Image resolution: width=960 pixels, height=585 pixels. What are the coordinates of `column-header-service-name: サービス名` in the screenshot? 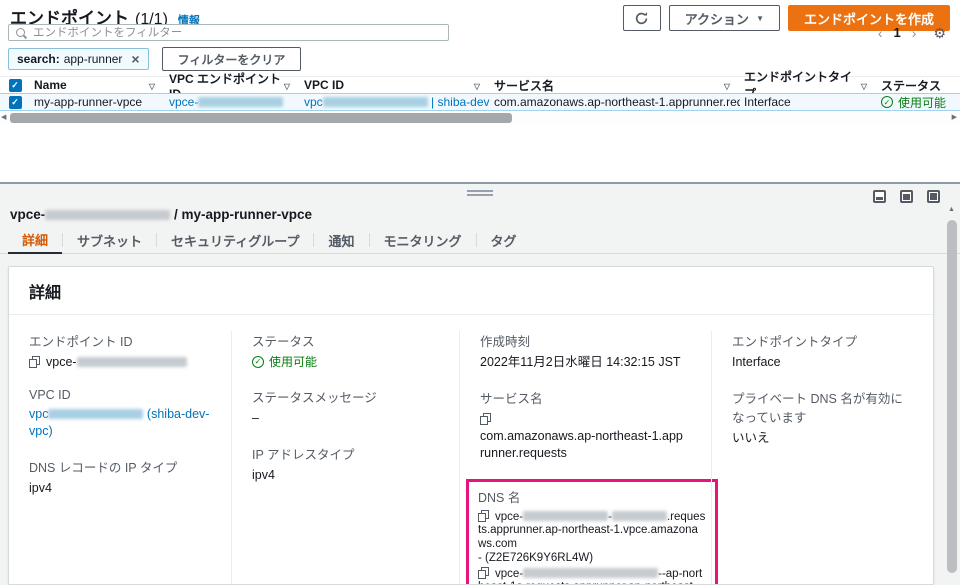 It's located at (615, 85).